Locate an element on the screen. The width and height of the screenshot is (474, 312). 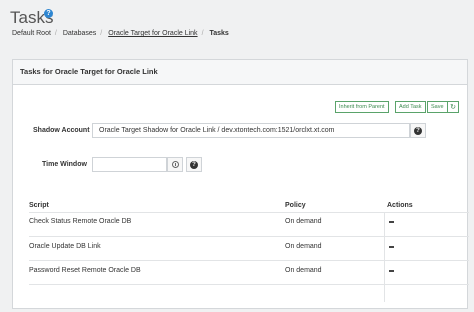
breadcrumb-databases: Databases is located at coordinates (79, 33).